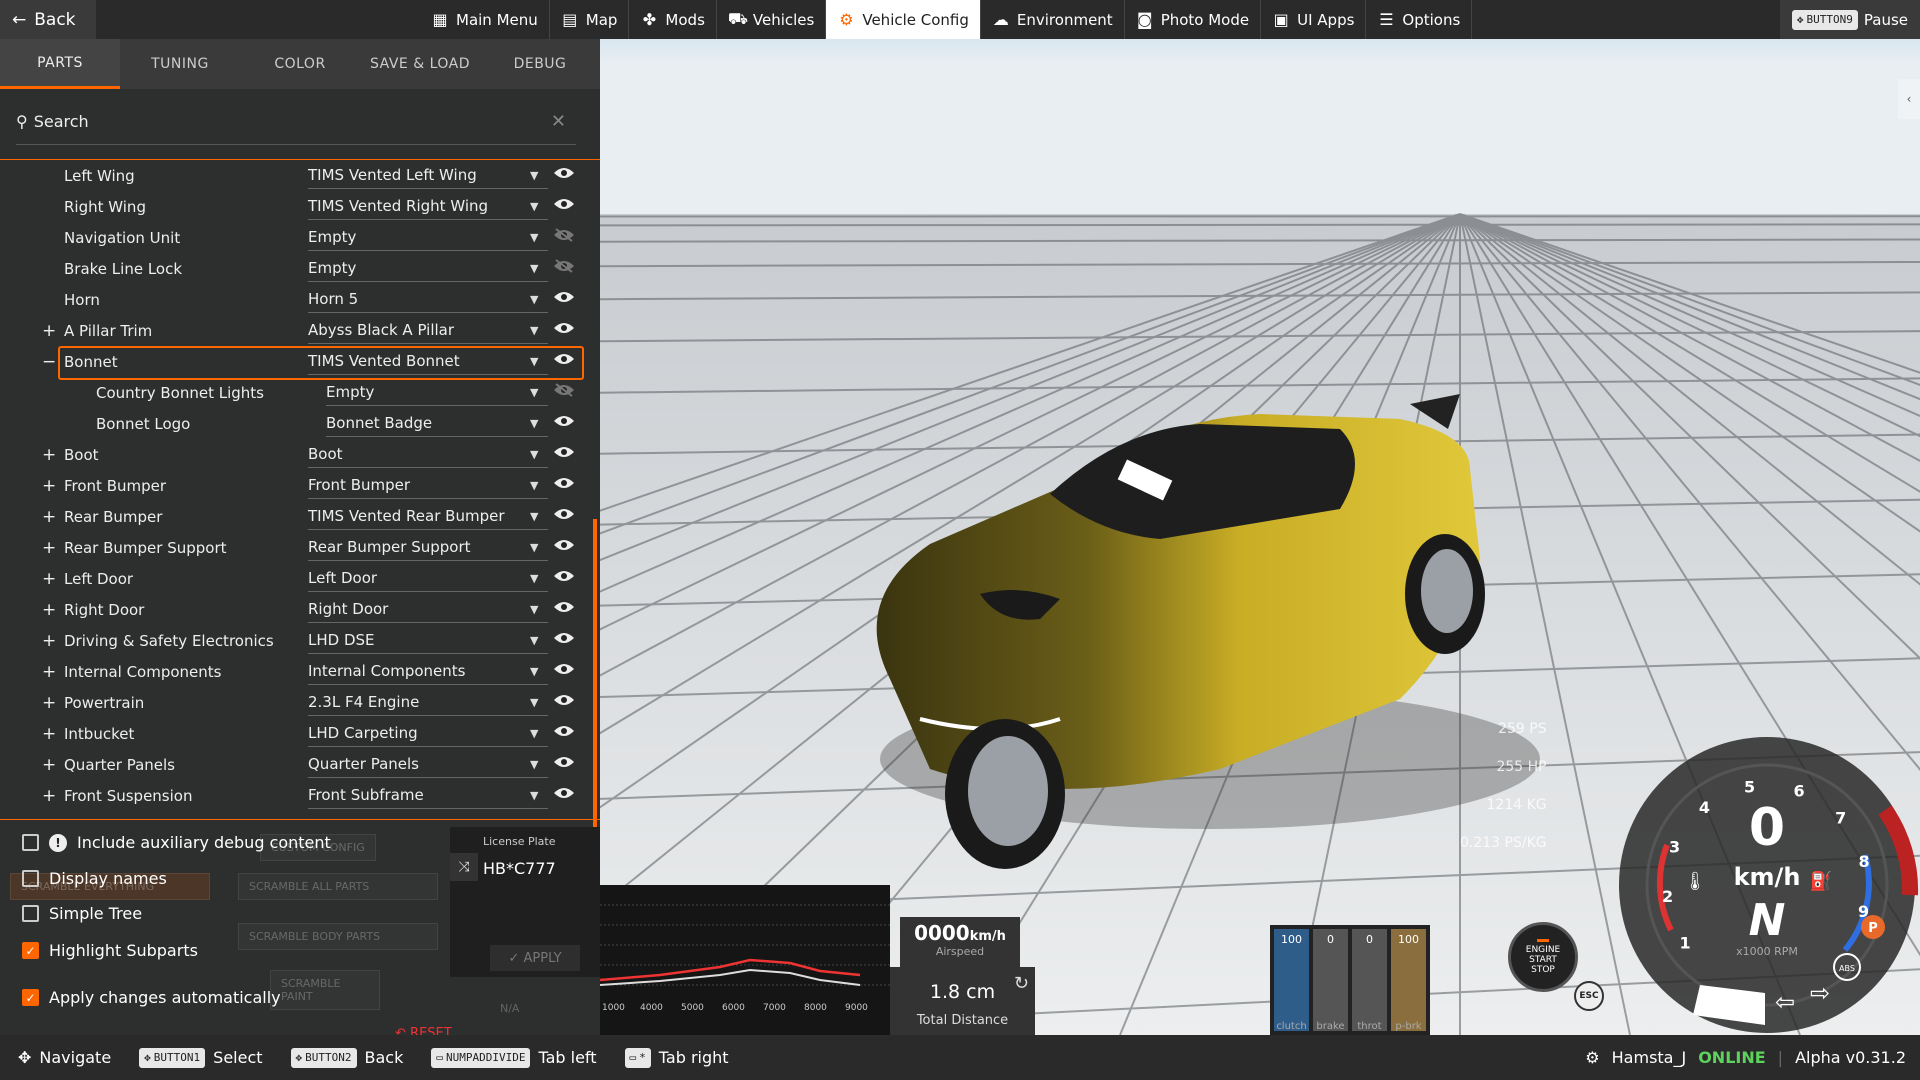 The height and width of the screenshot is (1080, 1920). Describe the element at coordinates (428, 517) in the screenshot. I see `part-select: TIMS Vented Rear Bumper` at that location.